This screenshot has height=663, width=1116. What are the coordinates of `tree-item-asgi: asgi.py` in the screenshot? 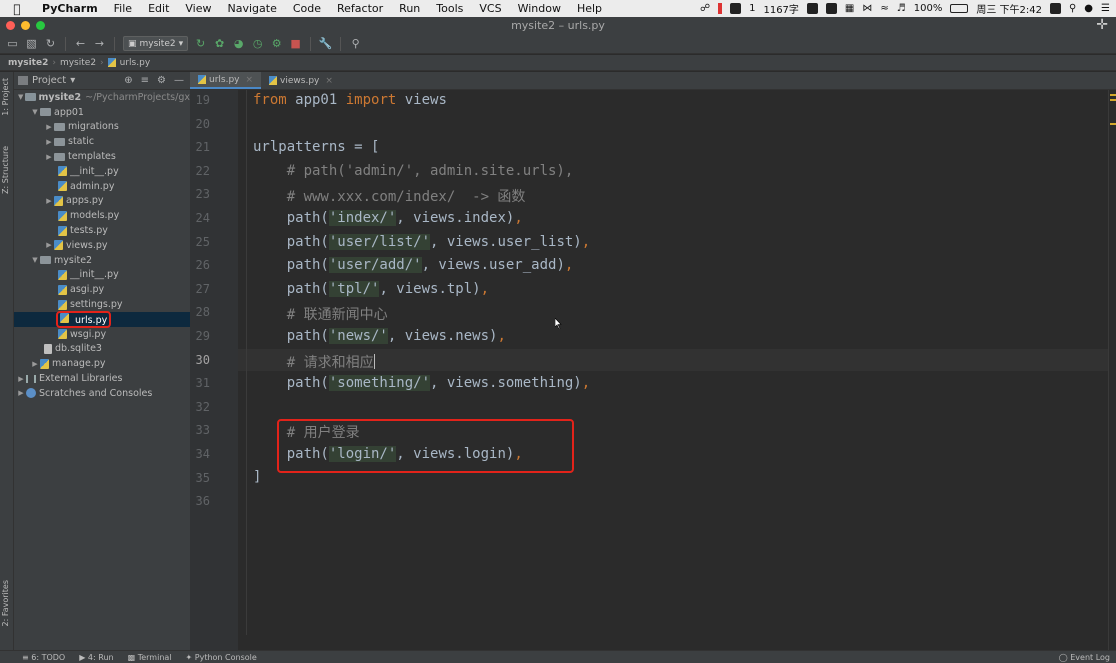 It's located at (102, 289).